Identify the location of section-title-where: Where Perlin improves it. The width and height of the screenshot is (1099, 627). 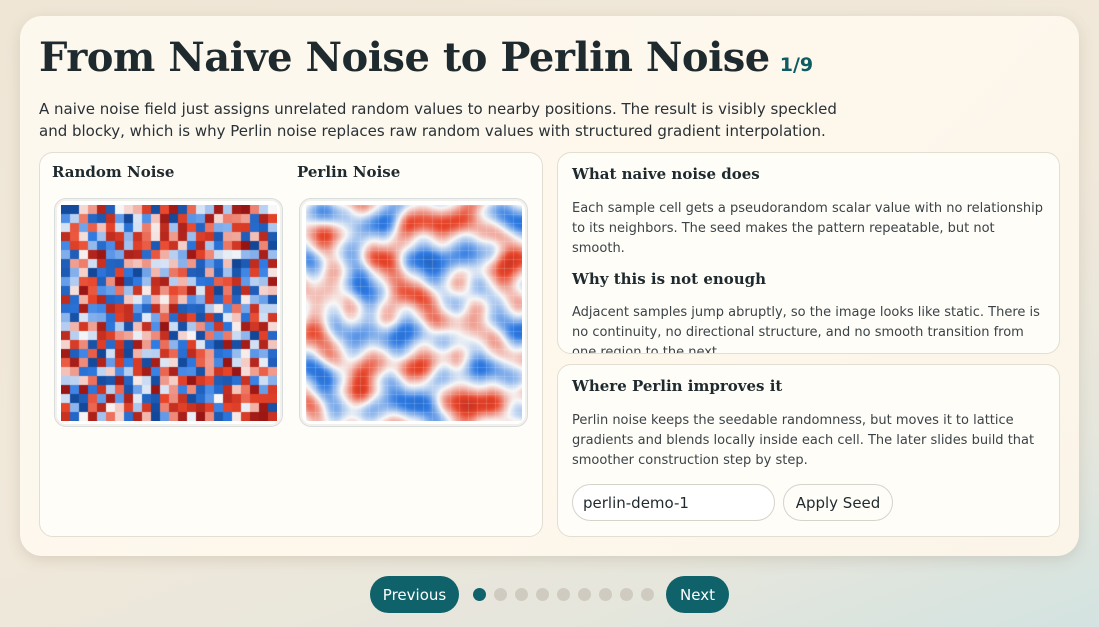
(677, 386).